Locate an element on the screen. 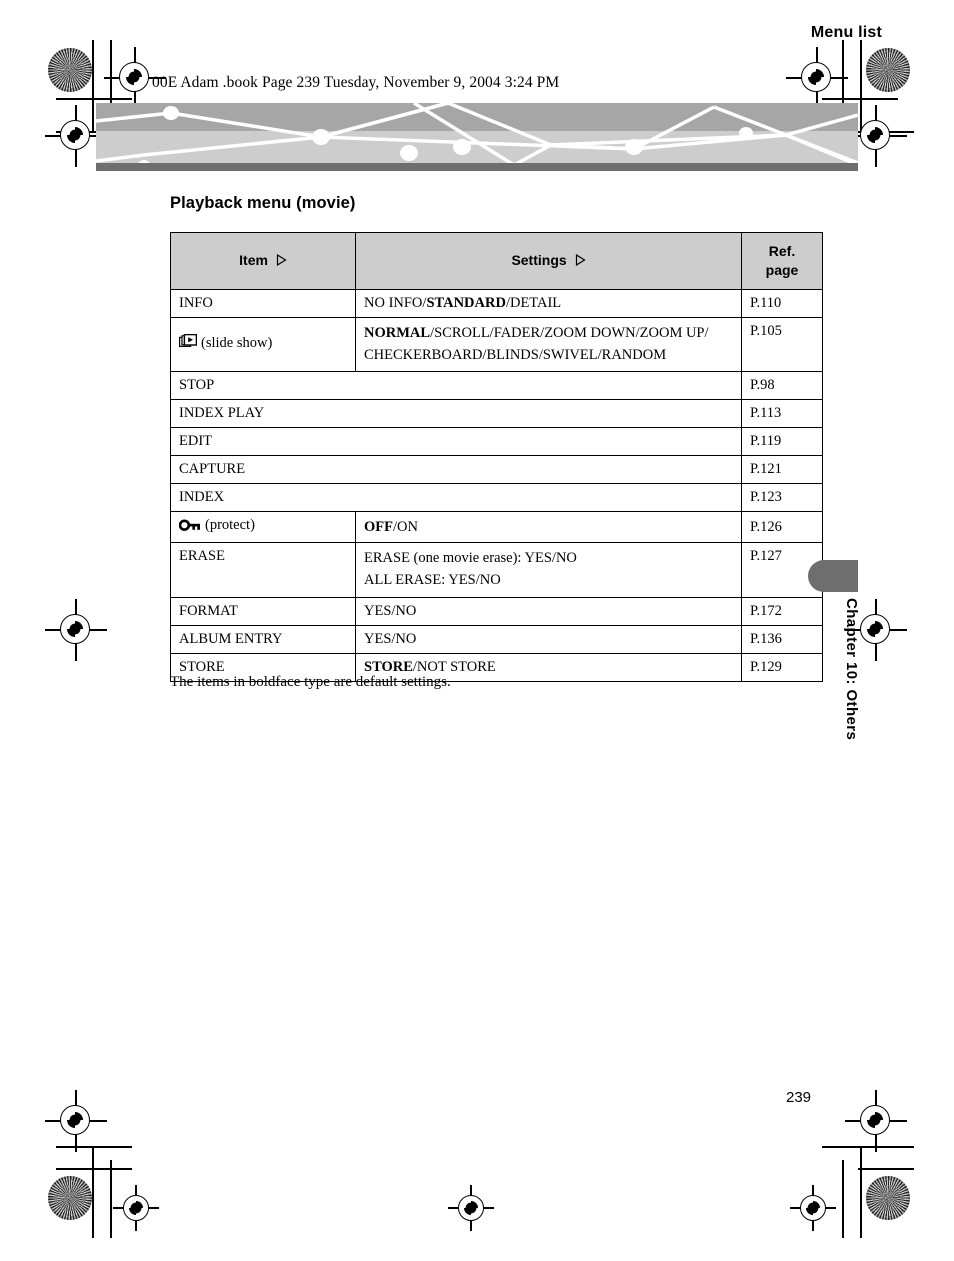  banner-base-bar is located at coordinates (477, 167).